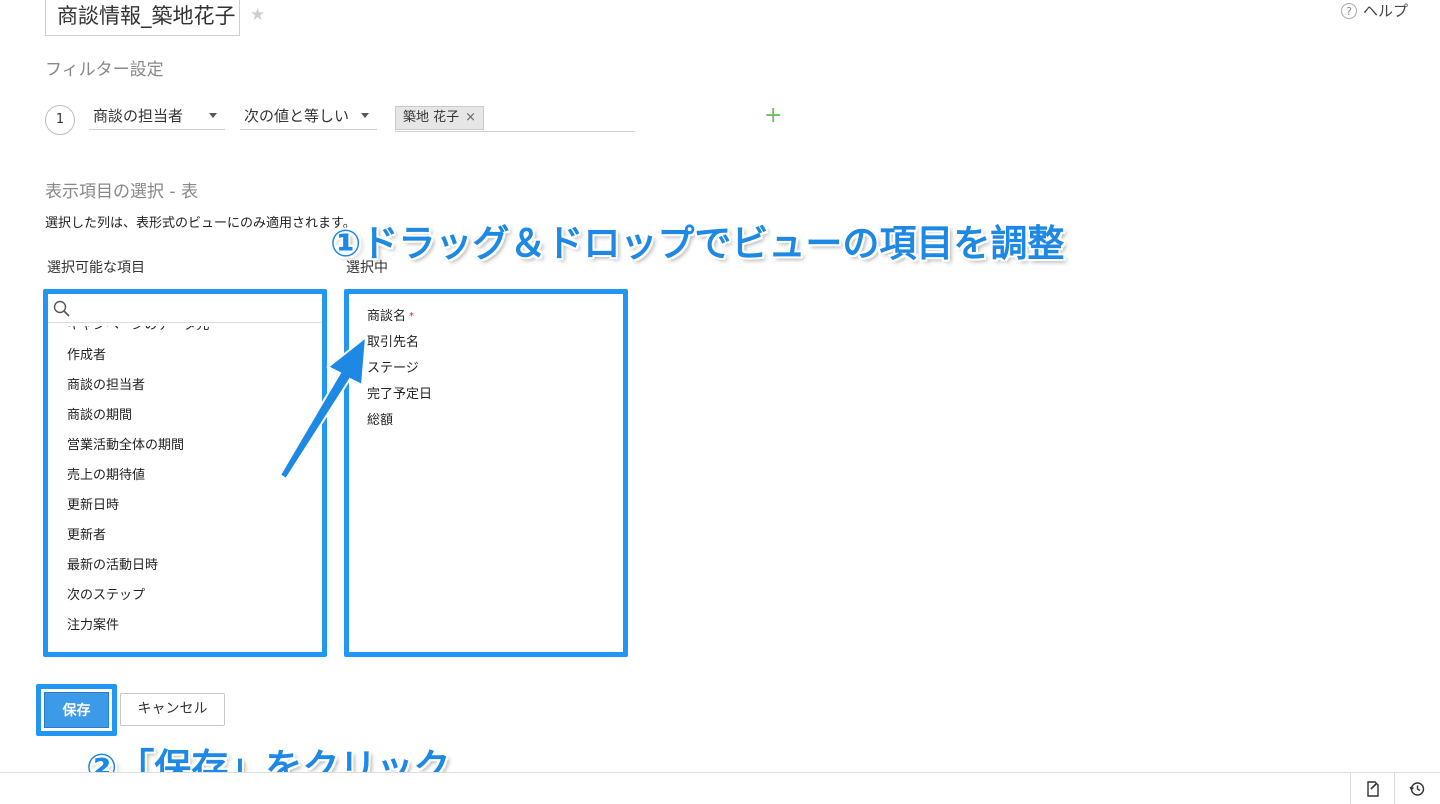 The height and width of the screenshot is (804, 1440). I want to click on notes-button, so click(1372, 788).